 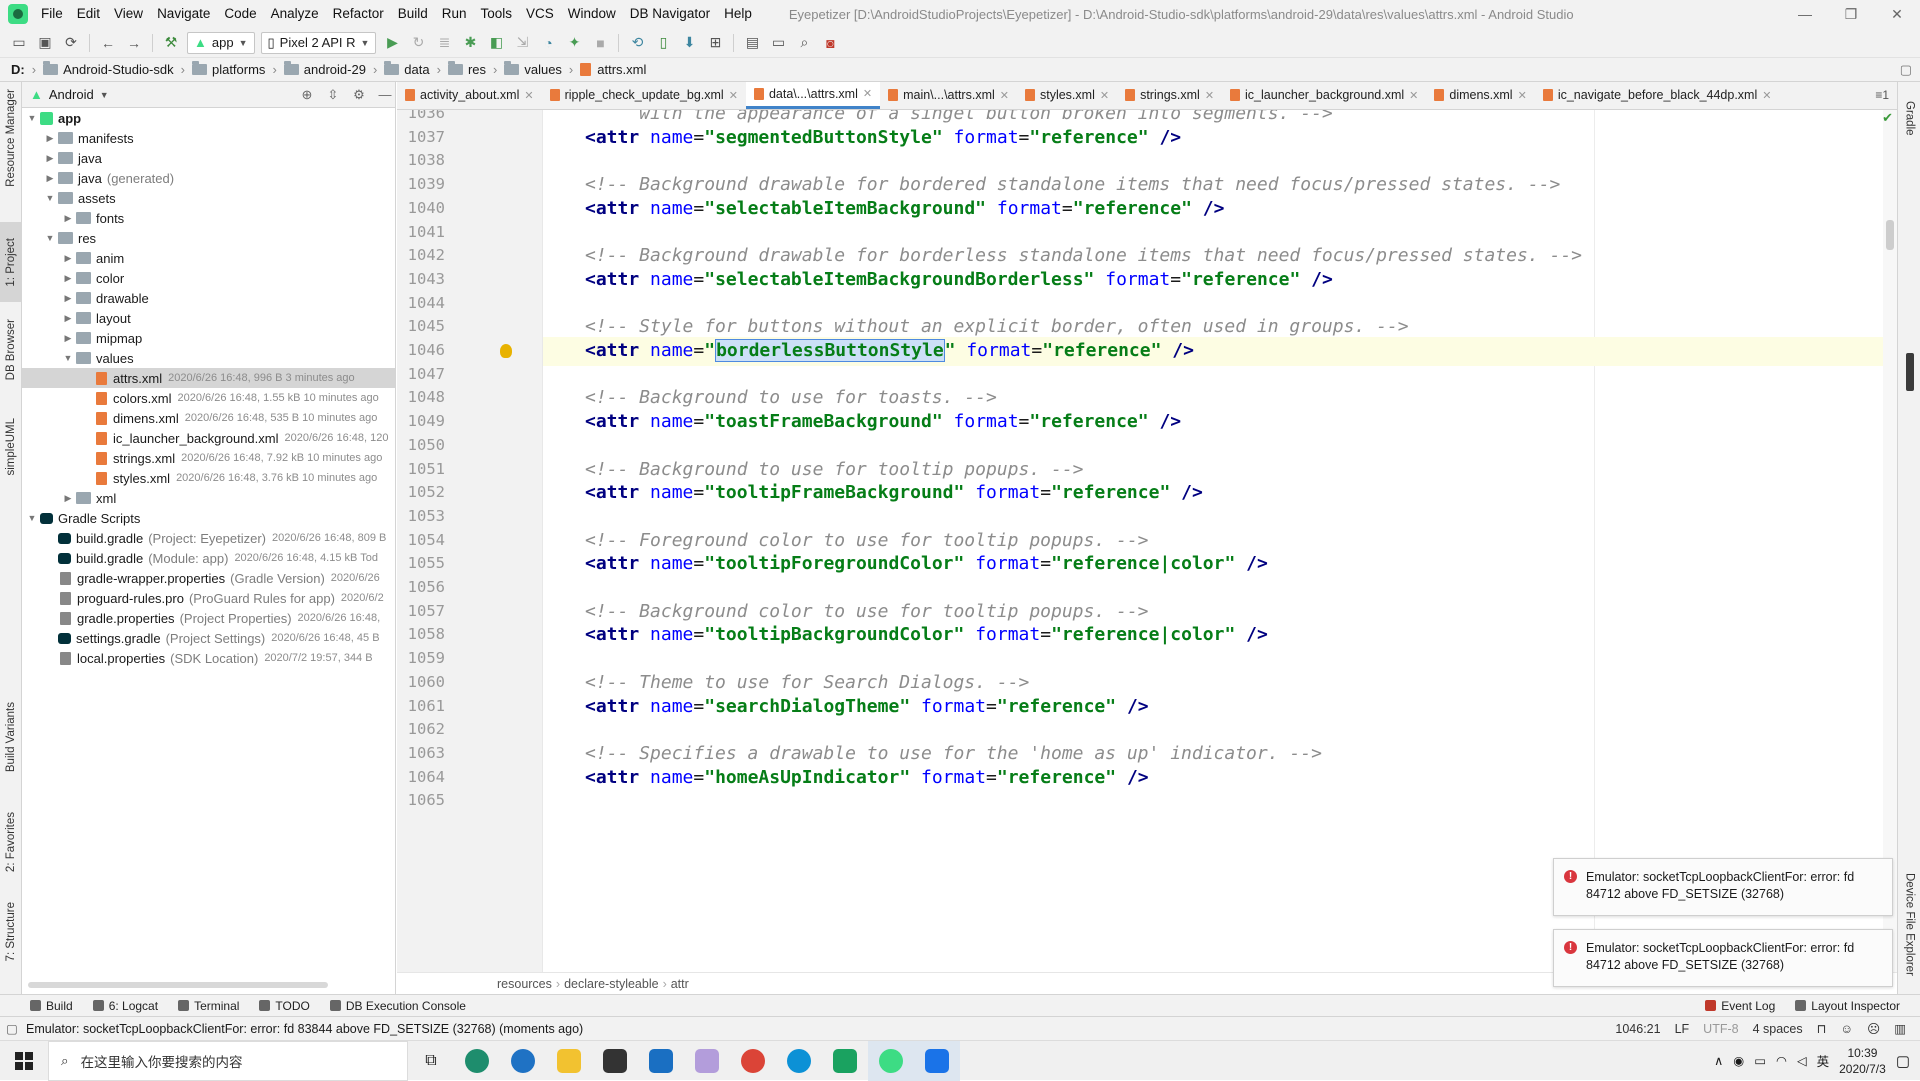 What do you see at coordinates (715, 43) in the screenshot?
I see `layout-inspector-icon: ⊞` at bounding box center [715, 43].